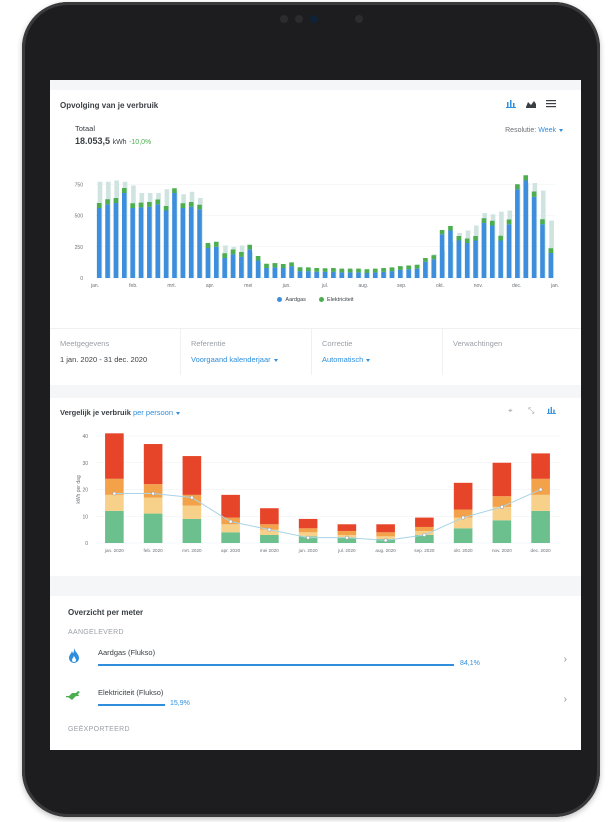 Image resolution: width=615 pixels, height=822 pixels. What do you see at coordinates (286, 286) in the screenshot?
I see `x-tick-label: jun.` at bounding box center [286, 286].